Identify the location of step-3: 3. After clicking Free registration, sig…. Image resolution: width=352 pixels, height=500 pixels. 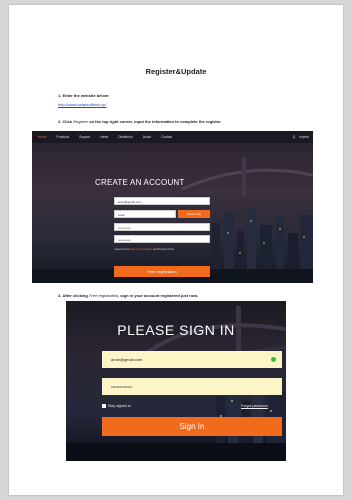
(128, 295).